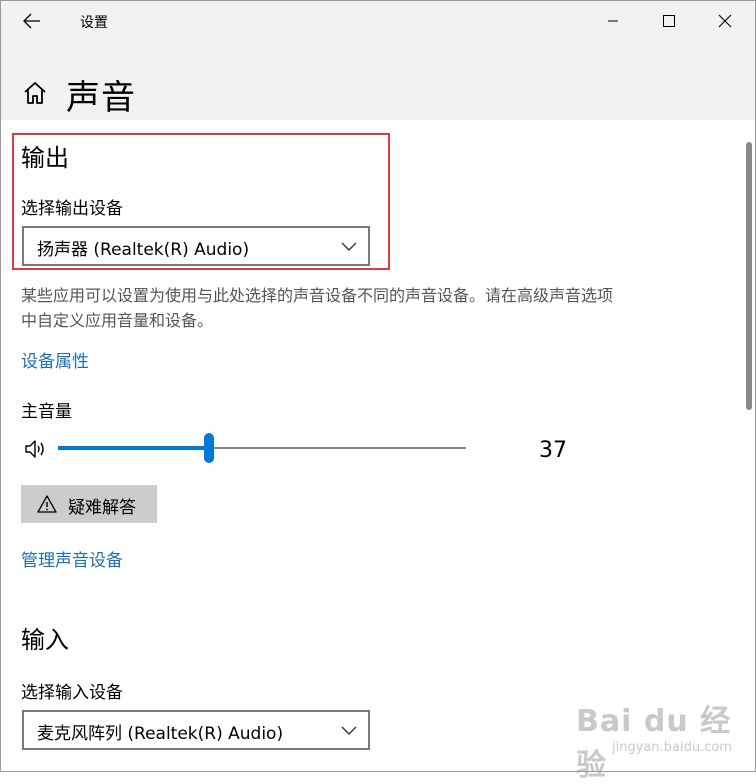 Image resolution: width=756 pixels, height=784 pixels. What do you see at coordinates (94, 23) in the screenshot?
I see `app-title: 设置` at bounding box center [94, 23].